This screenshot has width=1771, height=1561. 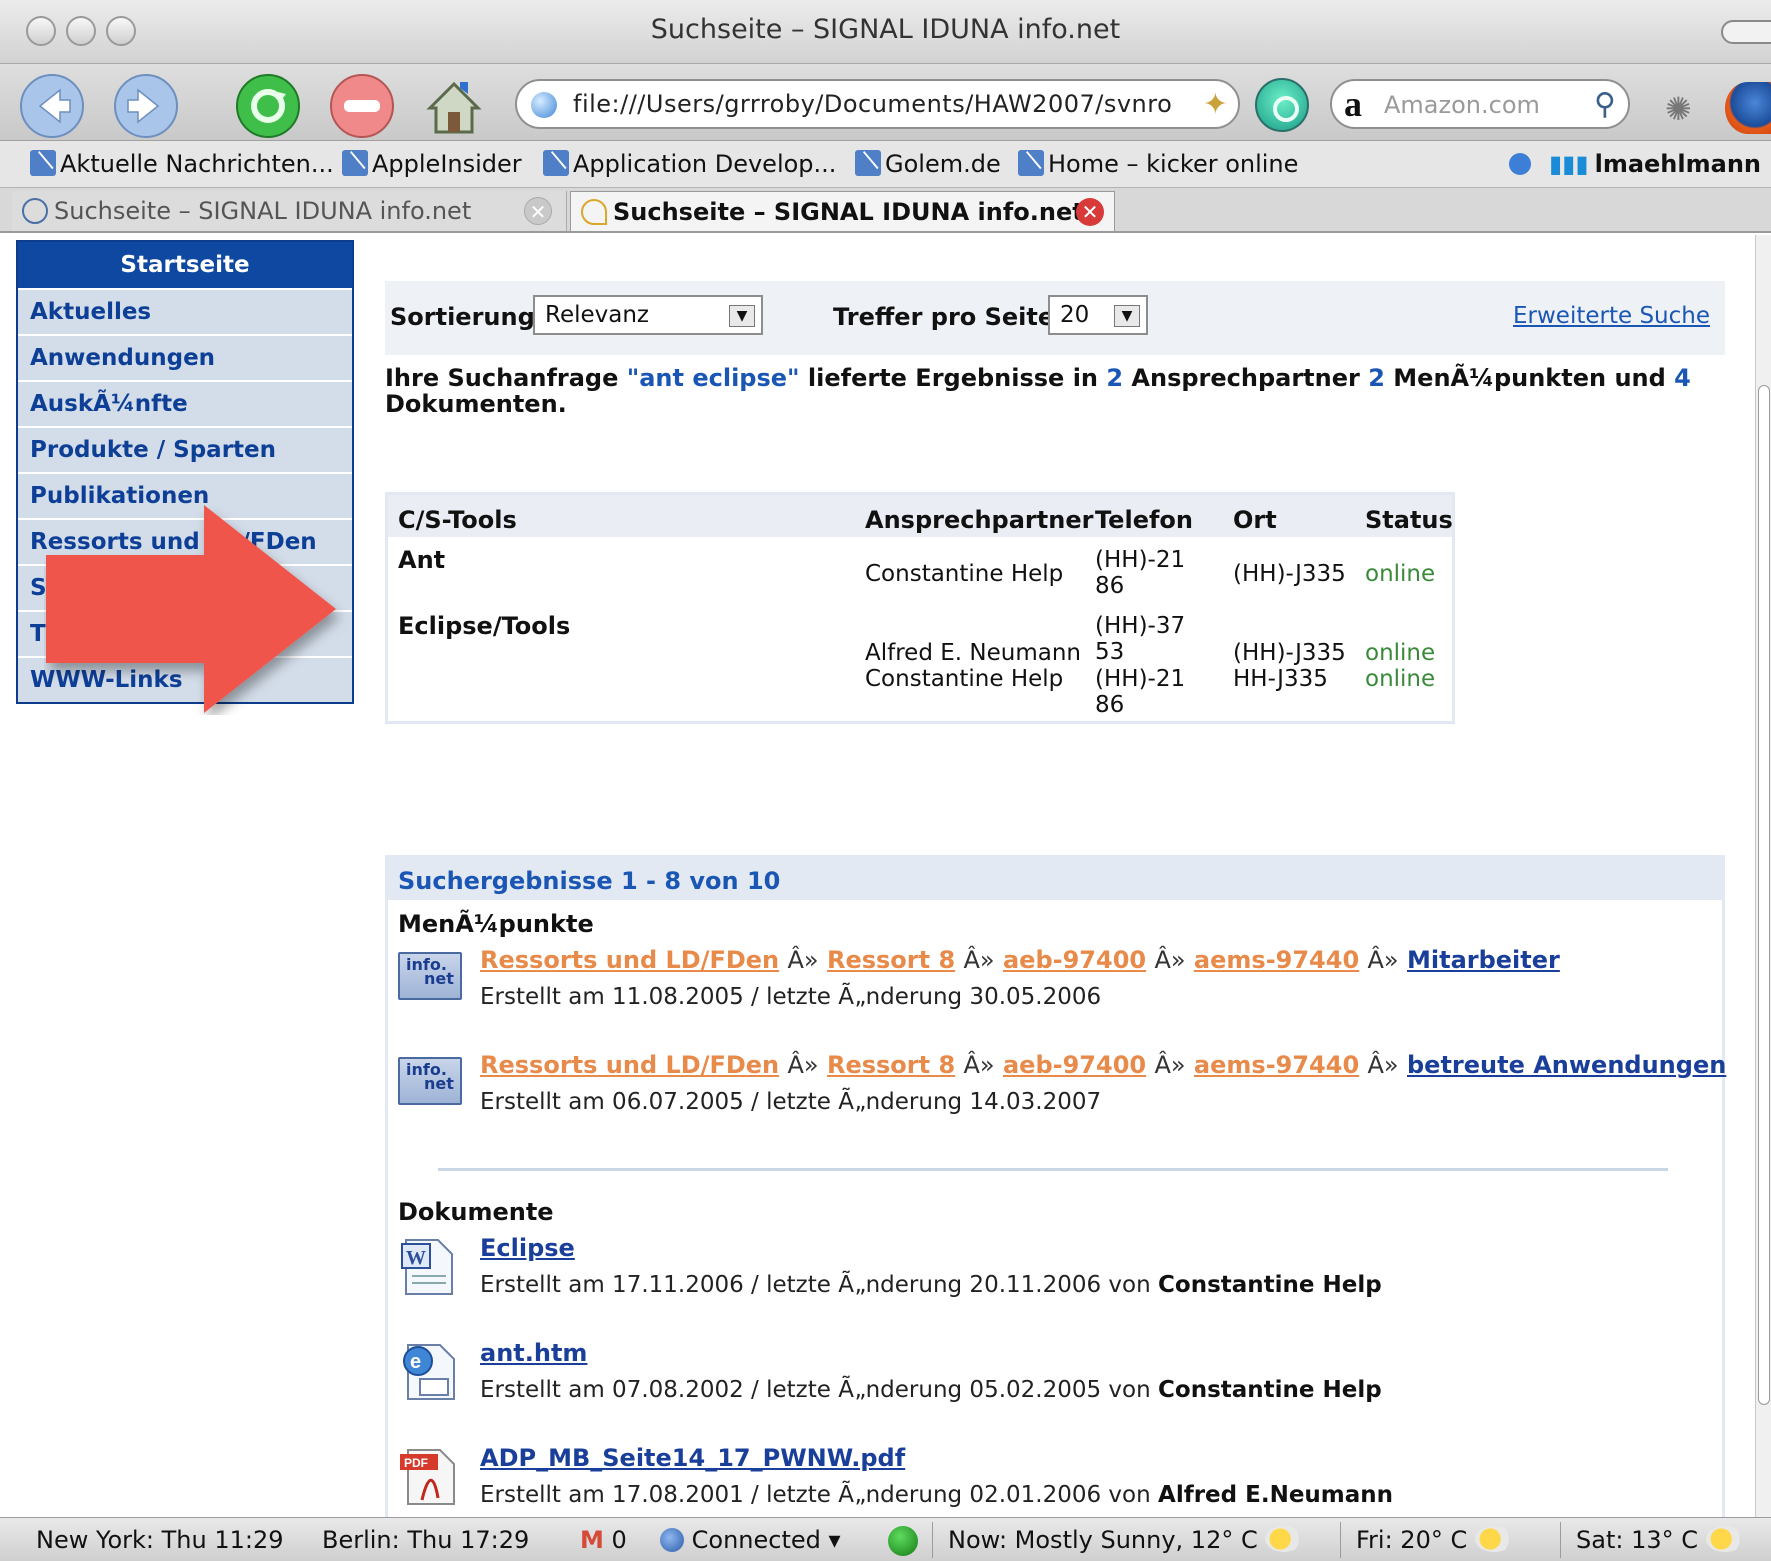 I want to click on go-button, so click(x=1282, y=105).